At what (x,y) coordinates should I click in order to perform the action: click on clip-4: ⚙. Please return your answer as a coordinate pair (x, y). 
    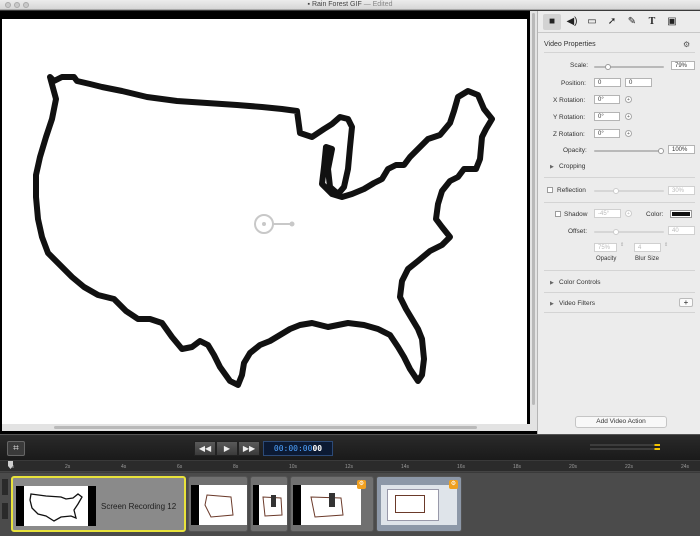
    Looking at the image, I should click on (332, 504).